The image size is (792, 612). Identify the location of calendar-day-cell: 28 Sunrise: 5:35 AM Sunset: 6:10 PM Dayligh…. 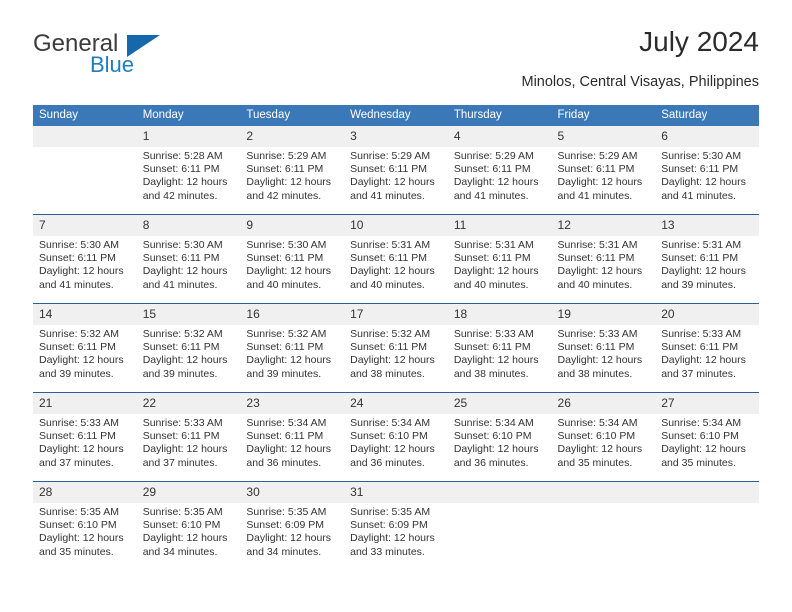
(85, 525).